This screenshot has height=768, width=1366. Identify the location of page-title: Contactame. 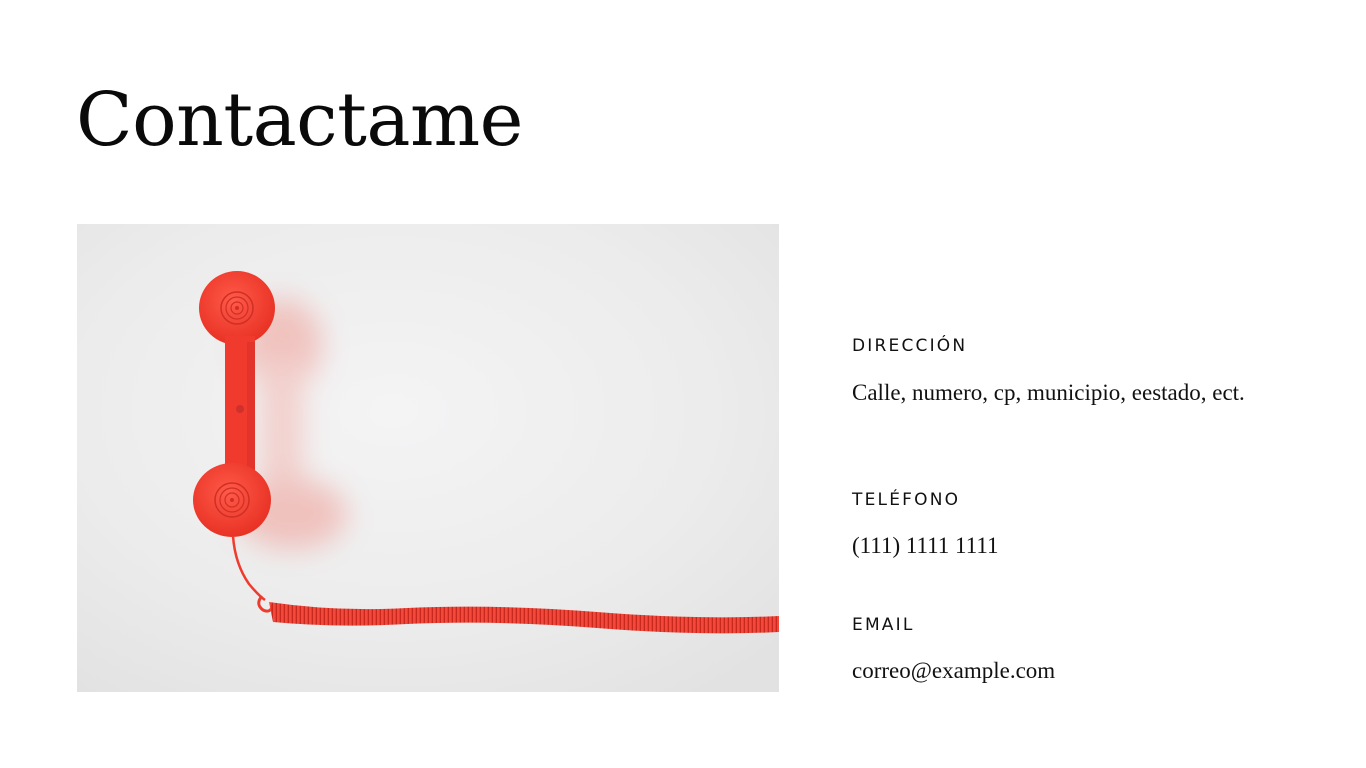
(299, 120).